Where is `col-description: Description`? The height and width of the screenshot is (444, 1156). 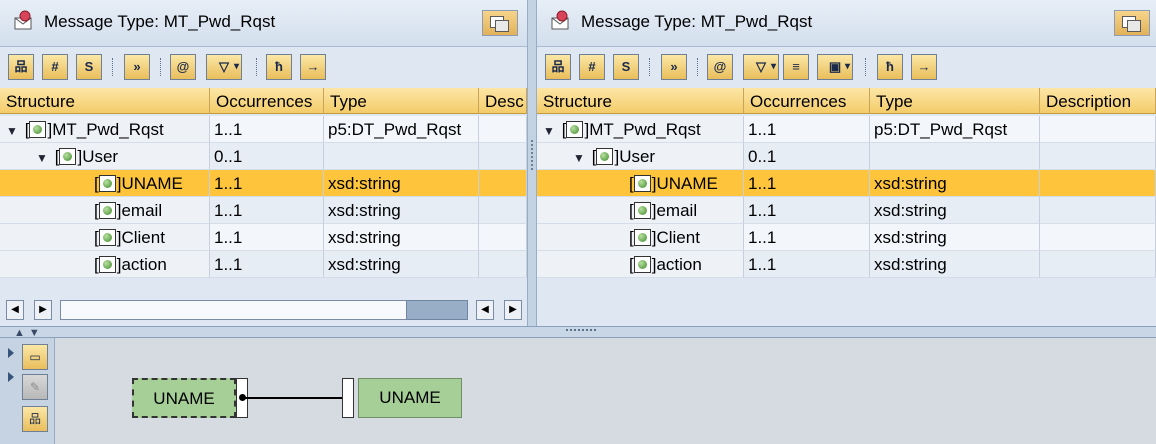
col-description: Description is located at coordinates (1098, 101).